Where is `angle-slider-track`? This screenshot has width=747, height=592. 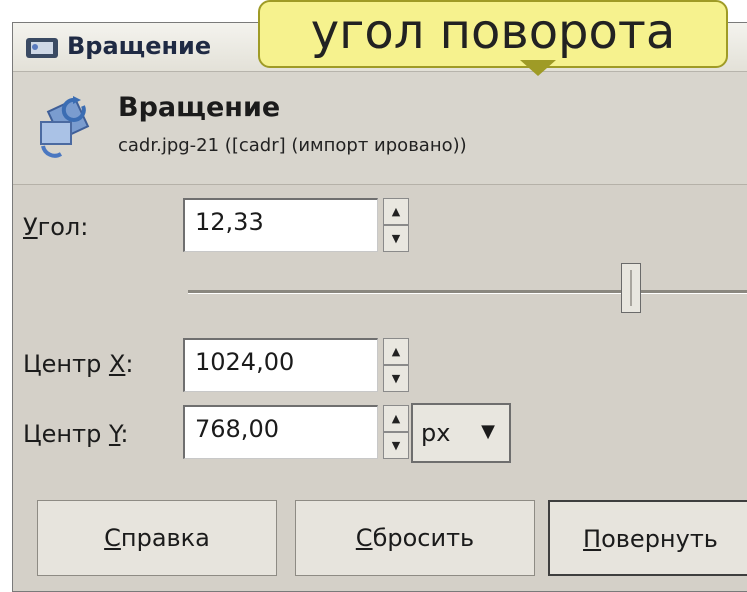 angle-slider-track is located at coordinates (467, 292).